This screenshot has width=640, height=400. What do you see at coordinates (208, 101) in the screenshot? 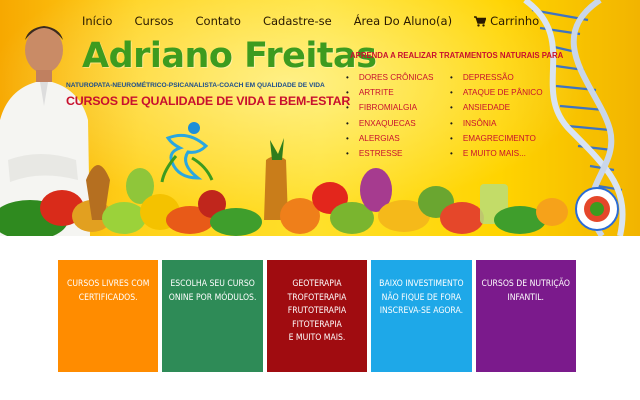
I see `courses-tagline: CURSOS DE QUALIDADE DE VIDA E BEM-ESTAR` at bounding box center [208, 101].